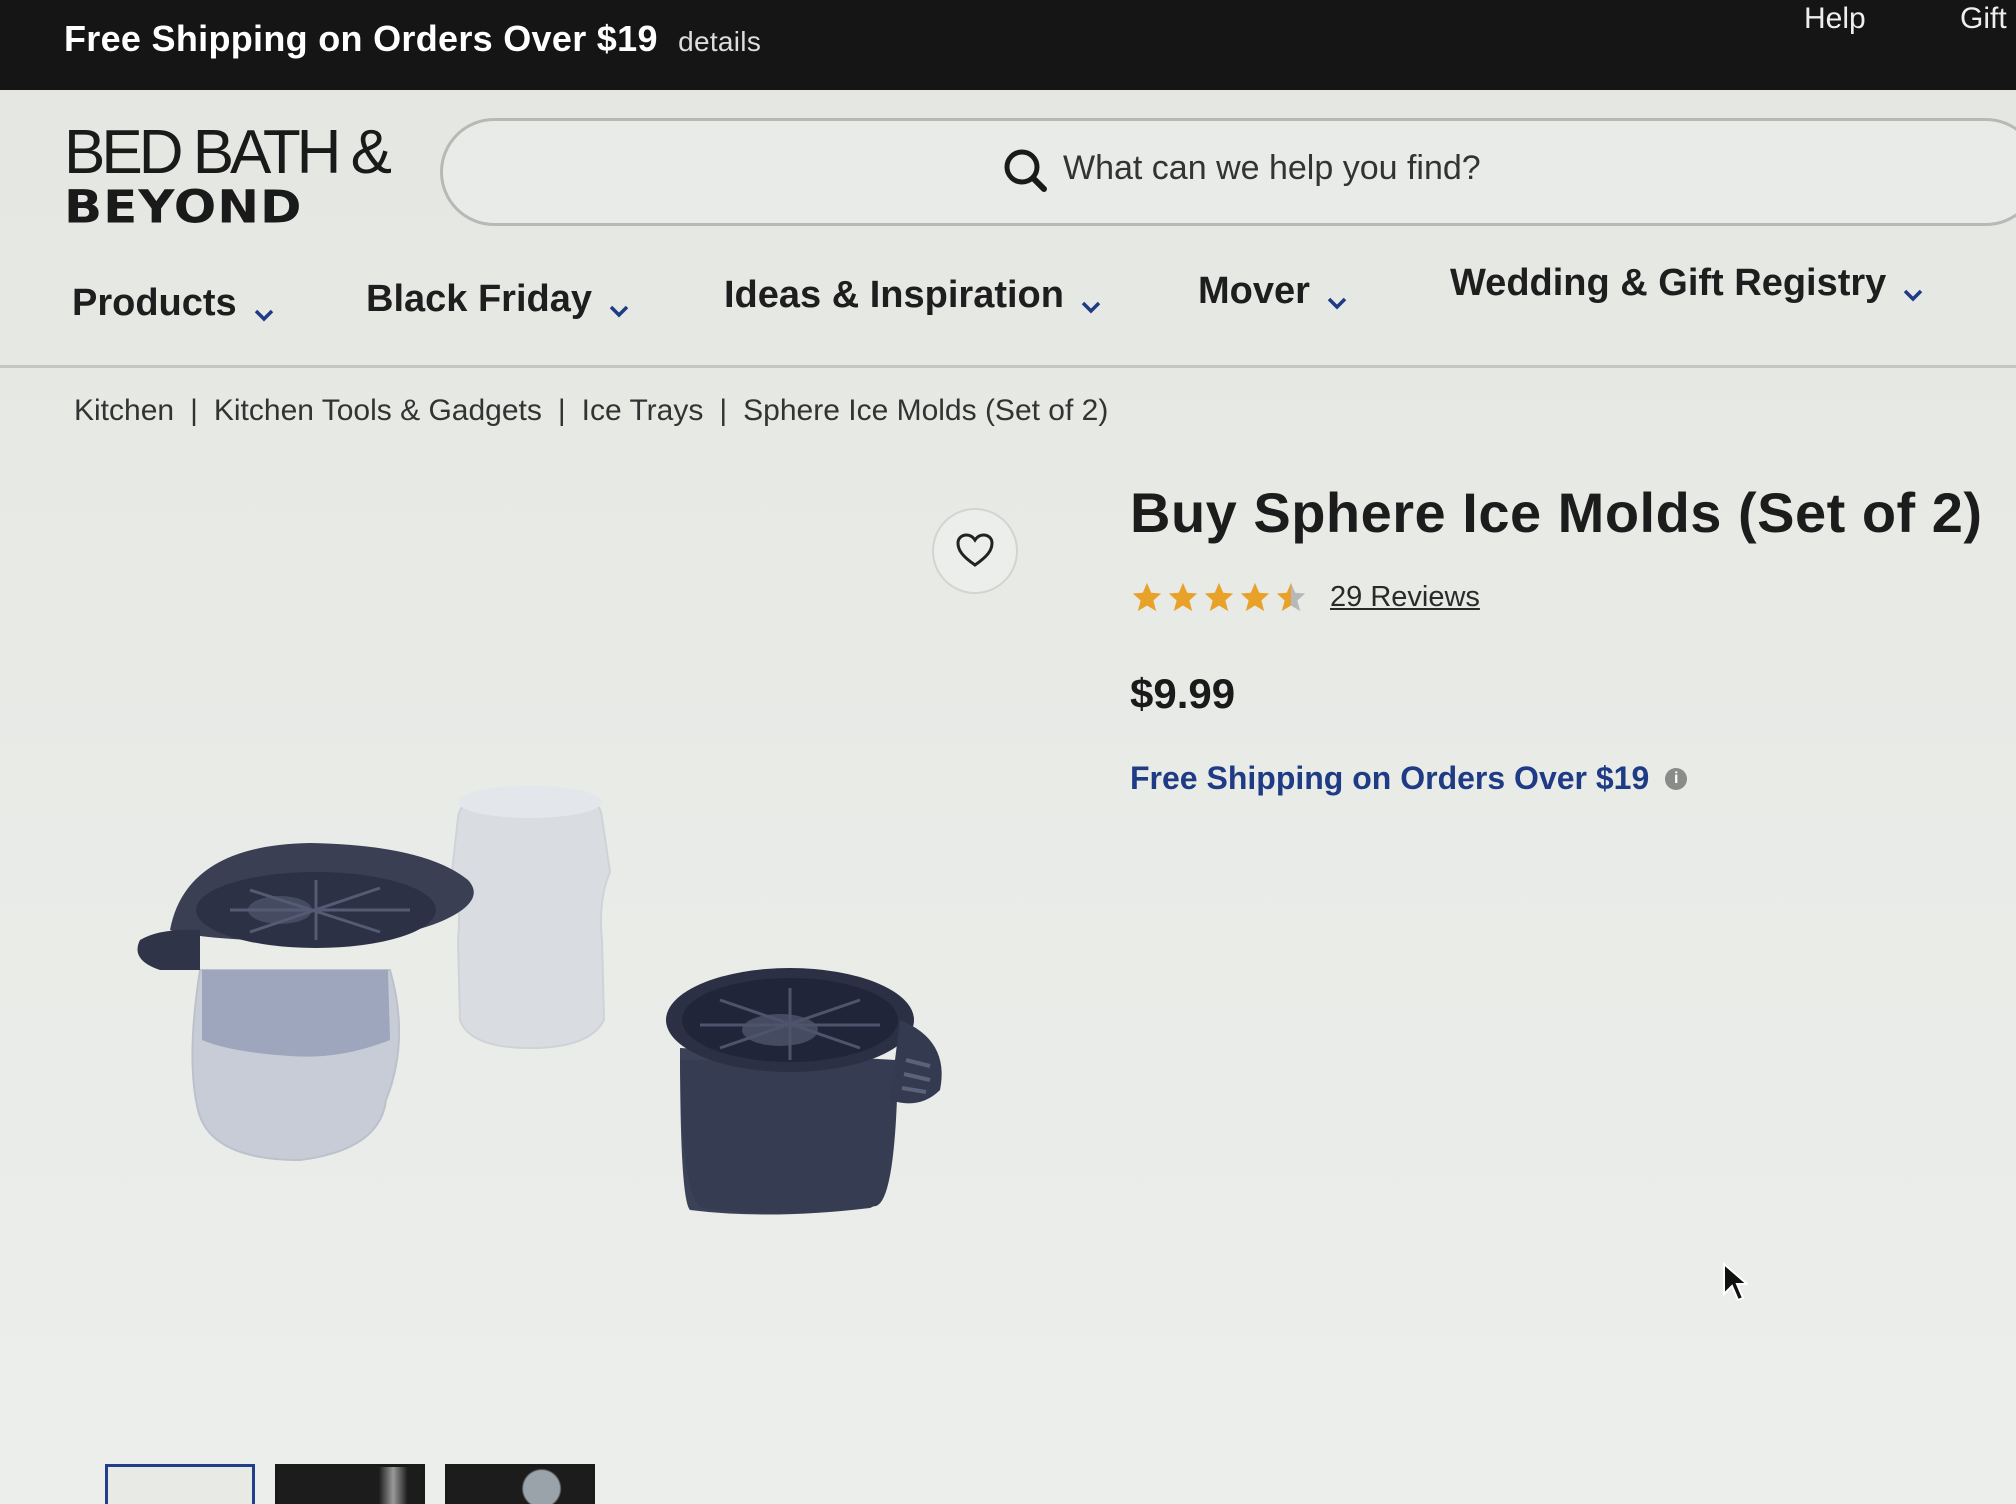 This screenshot has height=1504, width=2016. I want to click on breadcrumb-item-ice-trays: Ice Trays, so click(643, 411).